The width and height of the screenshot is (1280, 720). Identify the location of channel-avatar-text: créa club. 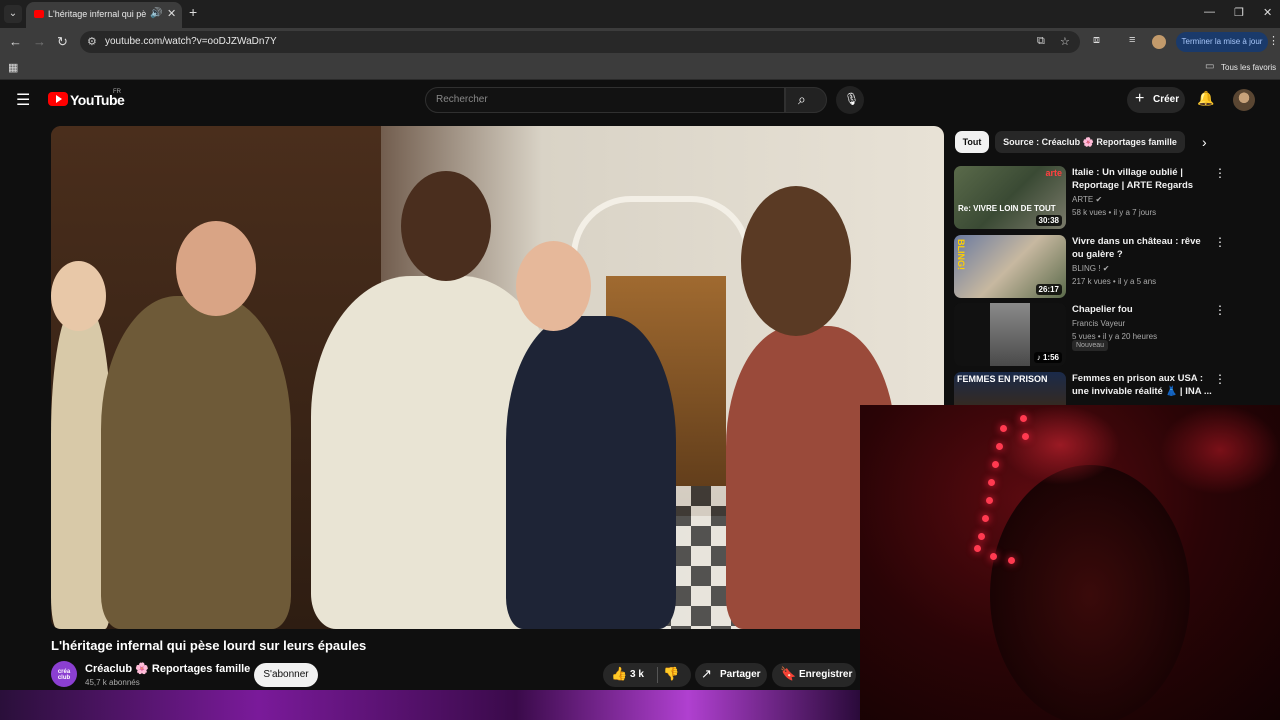
(64, 675).